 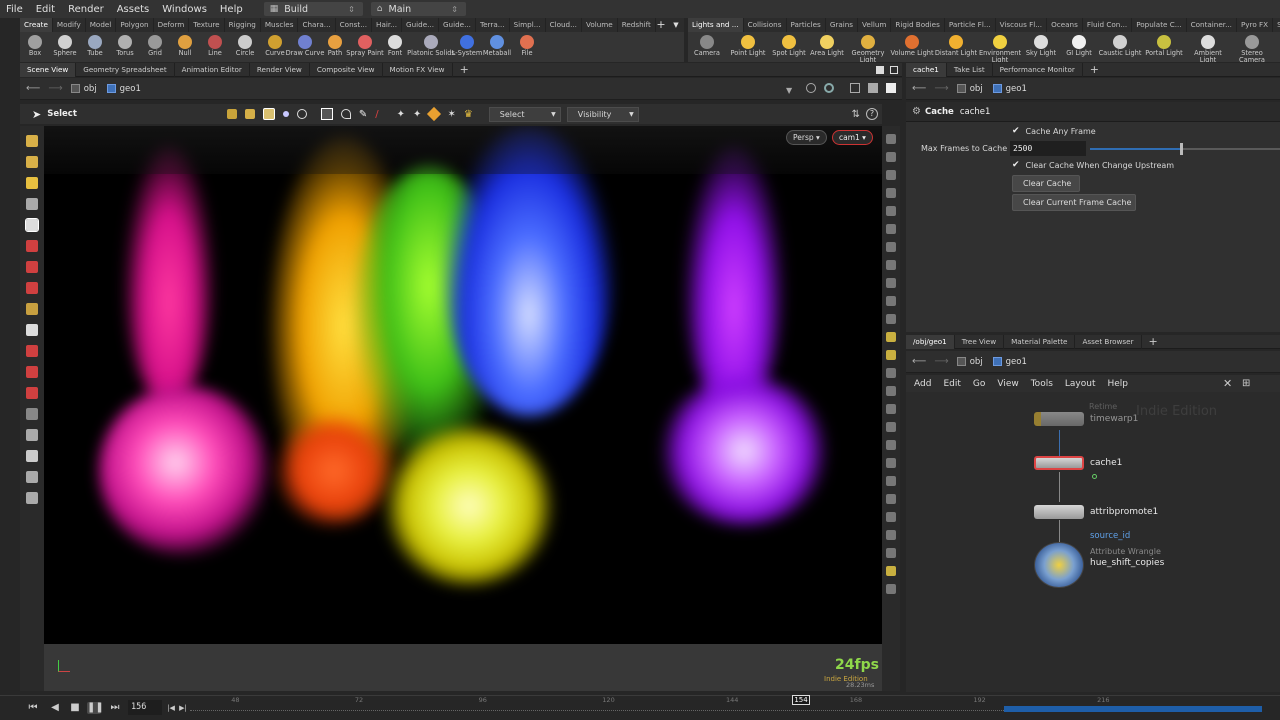 I want to click on shelf-tab-redshift-17: Redshift, so click(x=637, y=25).